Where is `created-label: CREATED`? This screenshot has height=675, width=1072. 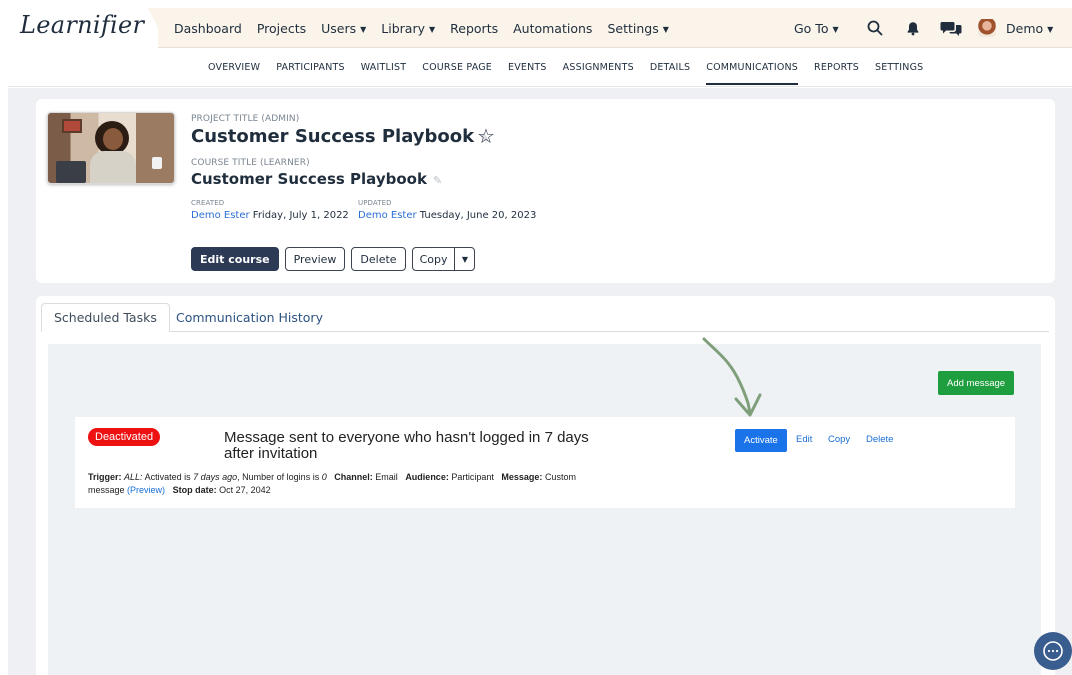
created-label: CREATED is located at coordinates (208, 203).